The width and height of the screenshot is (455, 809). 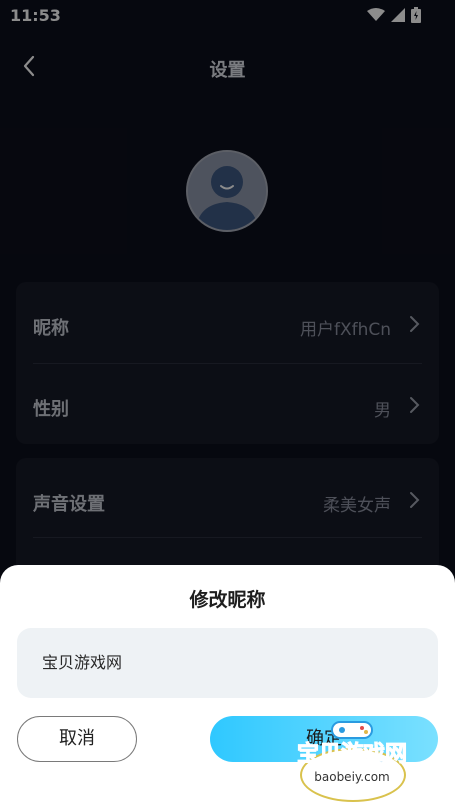 I want to click on watermark-logo: 宝贝游戏网 baobeiy.com, so click(x=352, y=761).